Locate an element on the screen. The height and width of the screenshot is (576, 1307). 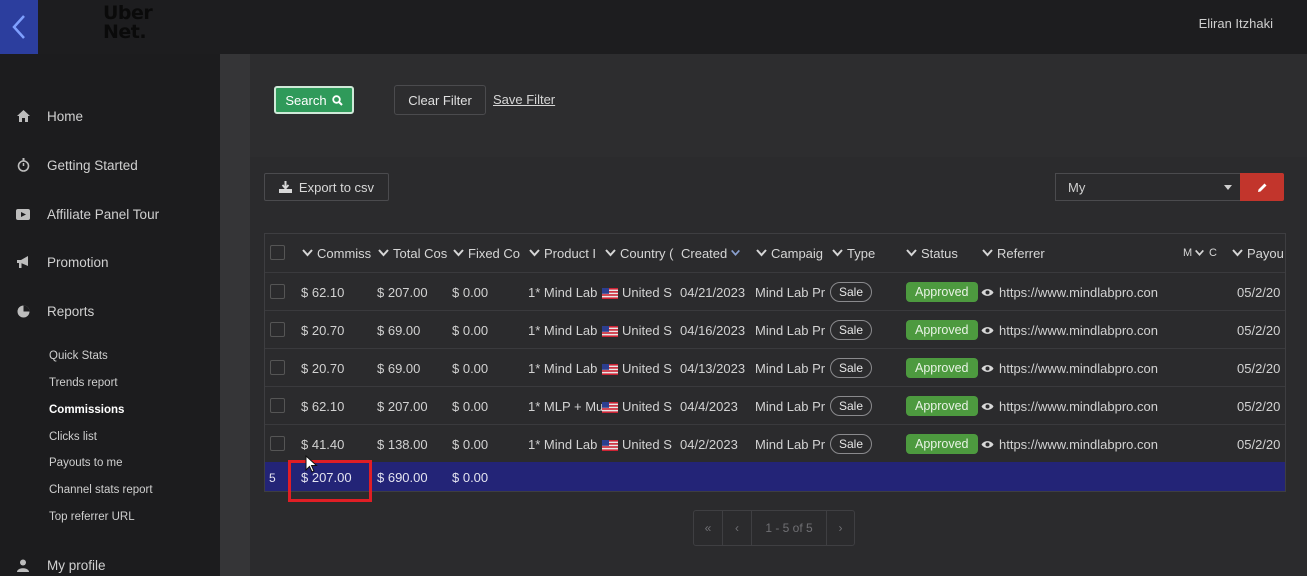
download-icon is located at coordinates (285, 187).